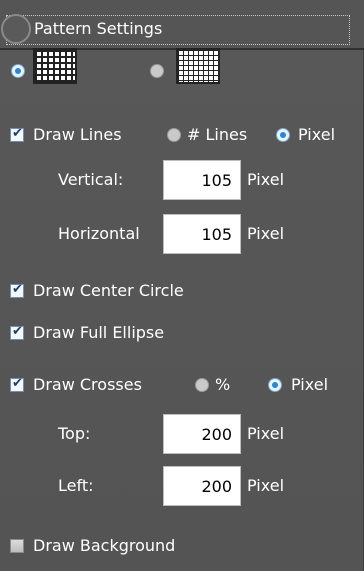 The height and width of the screenshot is (571, 364). I want to click on draw-center-circle-label: Draw Center Circle, so click(108, 290).